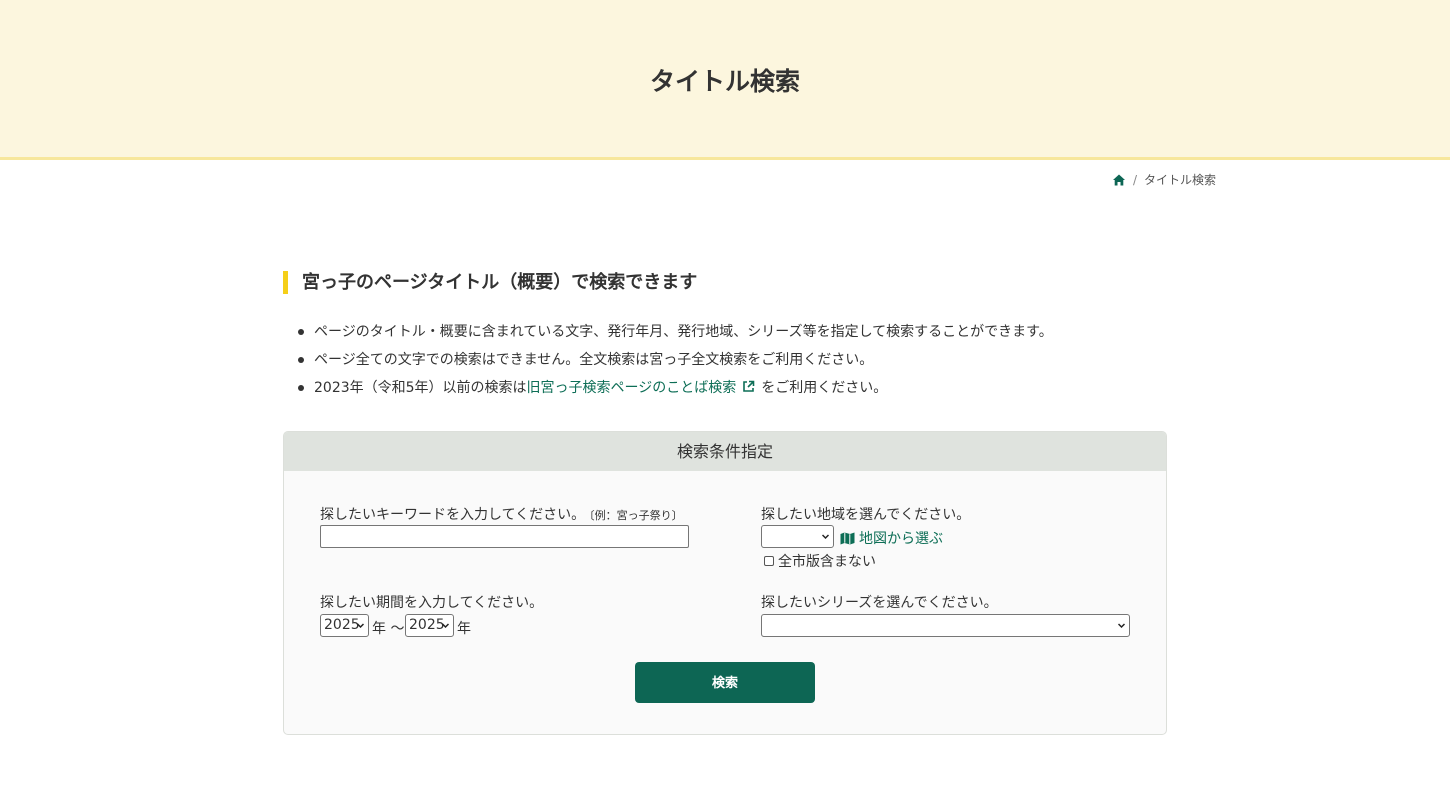  I want to click on keyword-input, so click(504, 536).